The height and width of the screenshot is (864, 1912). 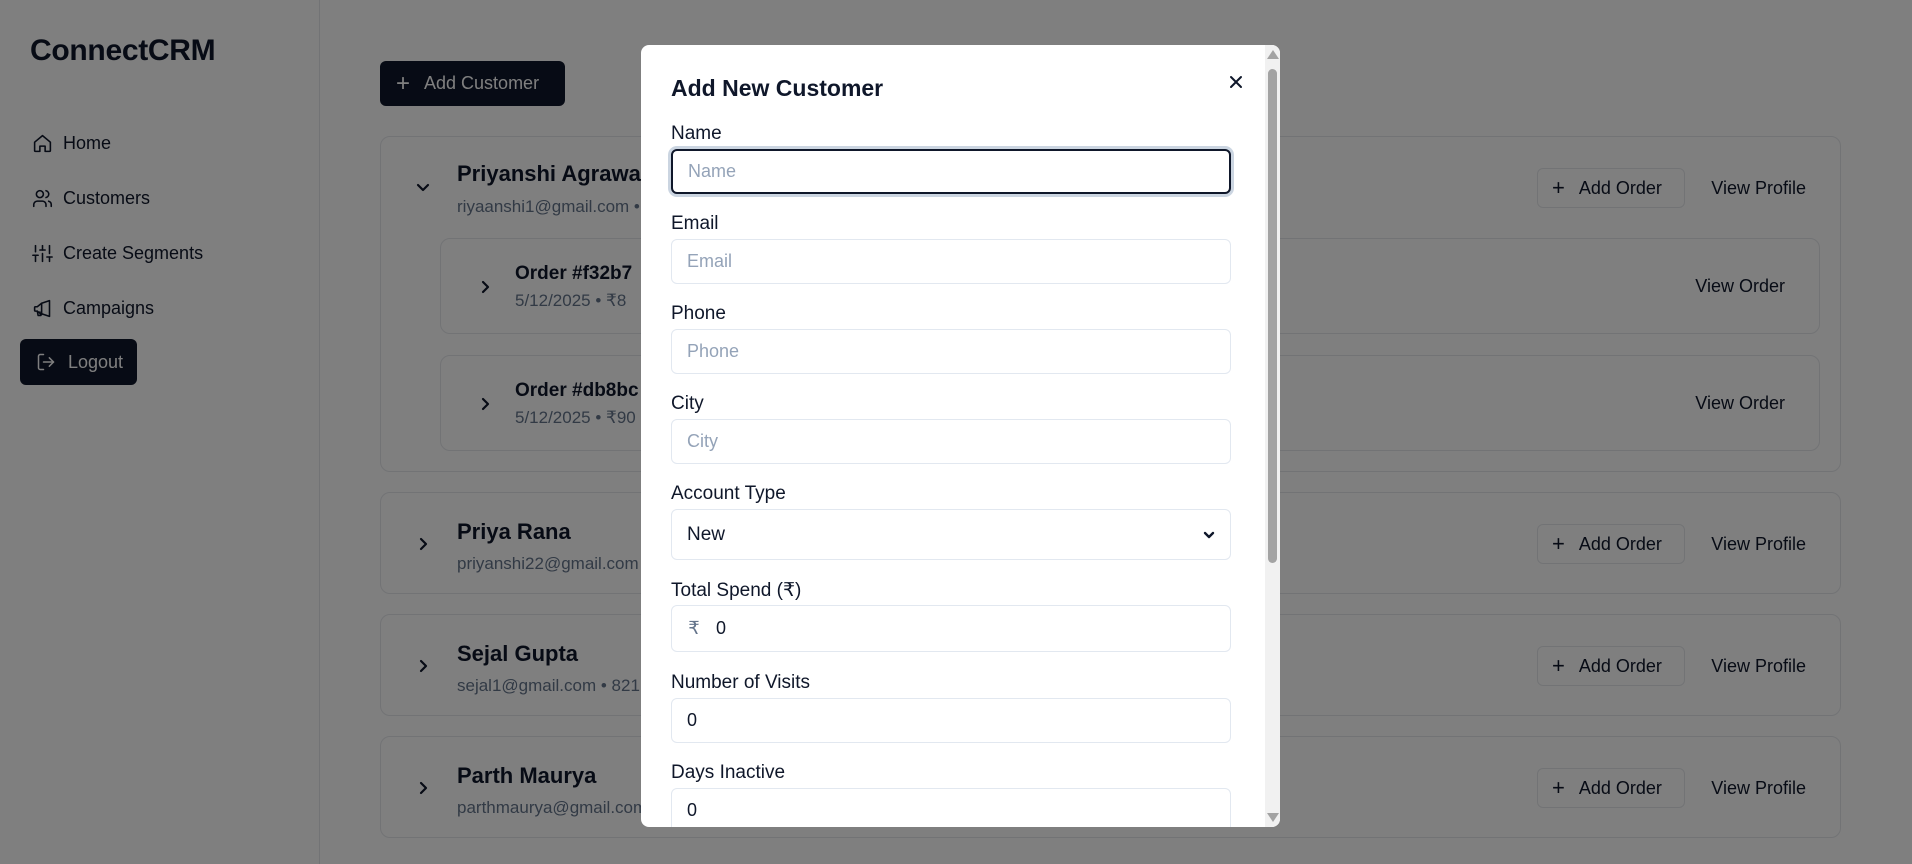 I want to click on dialog-scrollbar, so click(x=1272, y=436).